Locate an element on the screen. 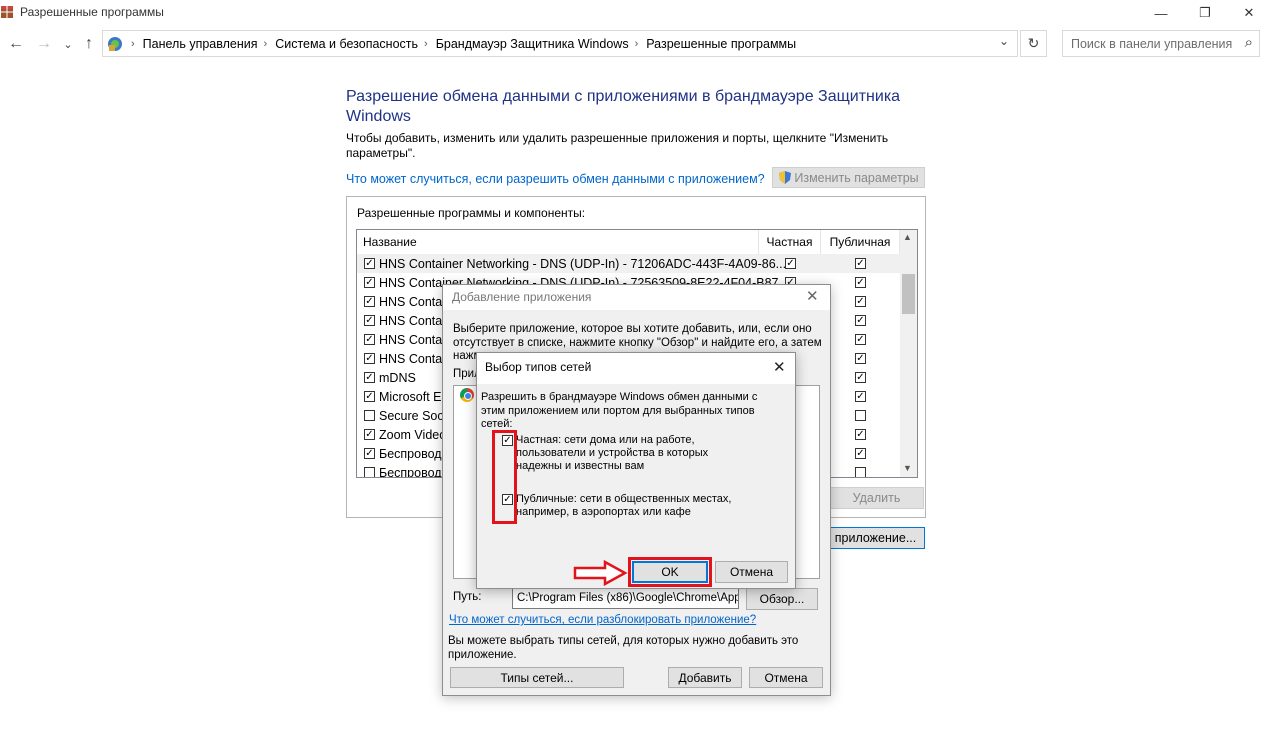 This screenshot has width=1266, height=746. maximize-button: ❐ is located at coordinates (1205, 13).